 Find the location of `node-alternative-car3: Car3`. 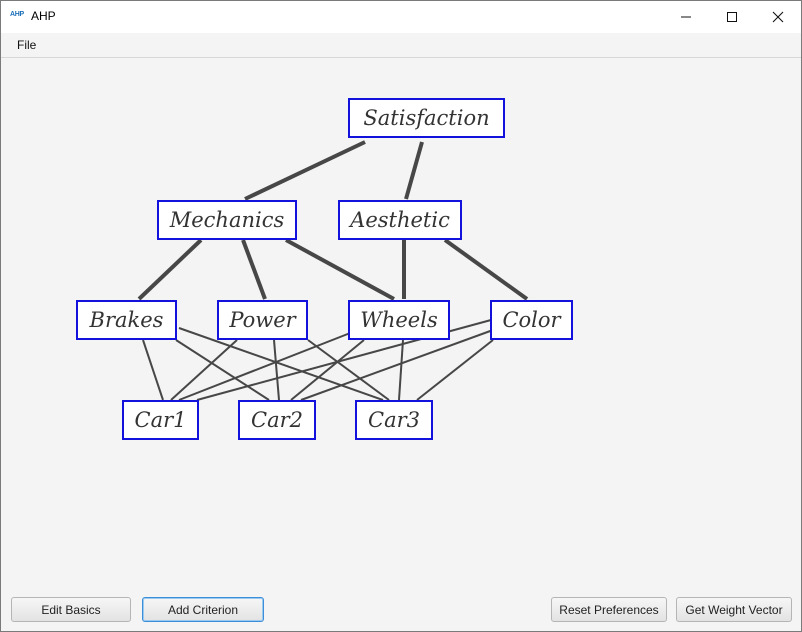

node-alternative-car3: Car3 is located at coordinates (394, 420).